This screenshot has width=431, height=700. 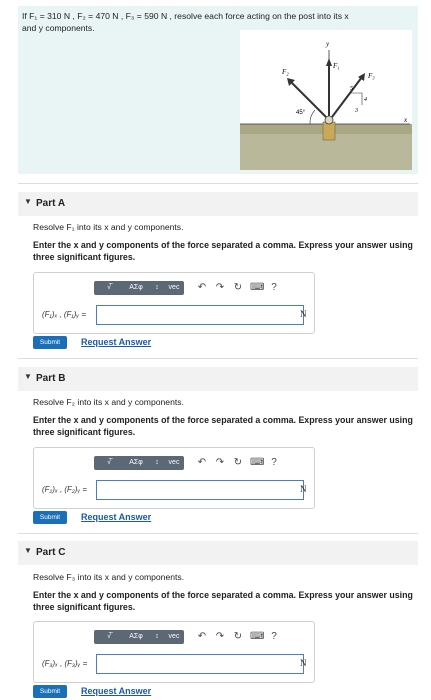 I want to click on part-c-header: ▼ Part C, so click(x=218, y=553).